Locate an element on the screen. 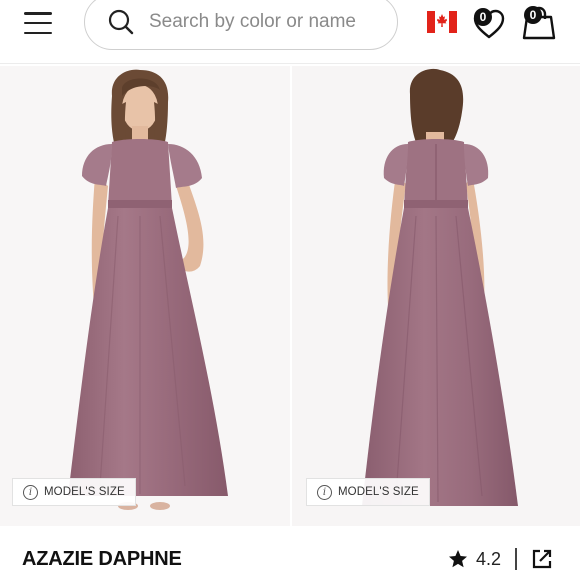  search-input is located at coordinates (264, 22).